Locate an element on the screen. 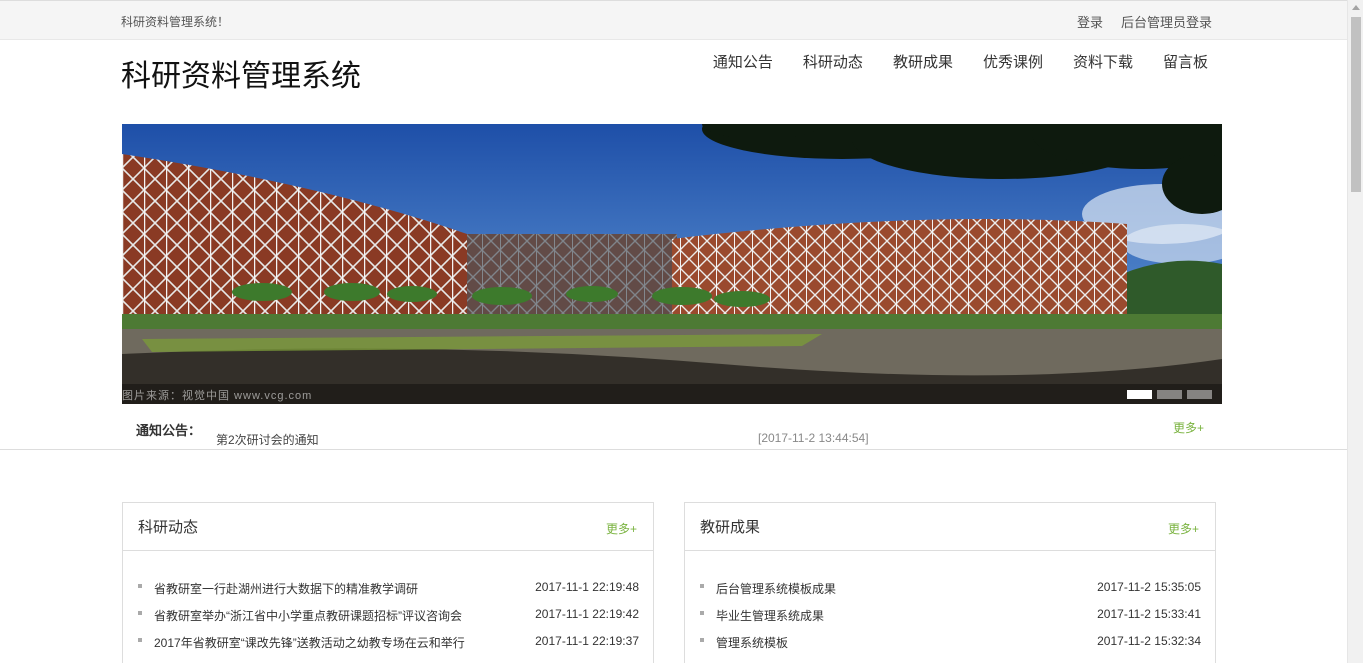 Image resolution: width=1363 pixels, height=663 pixels. main-nav: 通知公告 科研动态 教研成果 优秀课例 资料下载 留言板 is located at coordinates (960, 61).